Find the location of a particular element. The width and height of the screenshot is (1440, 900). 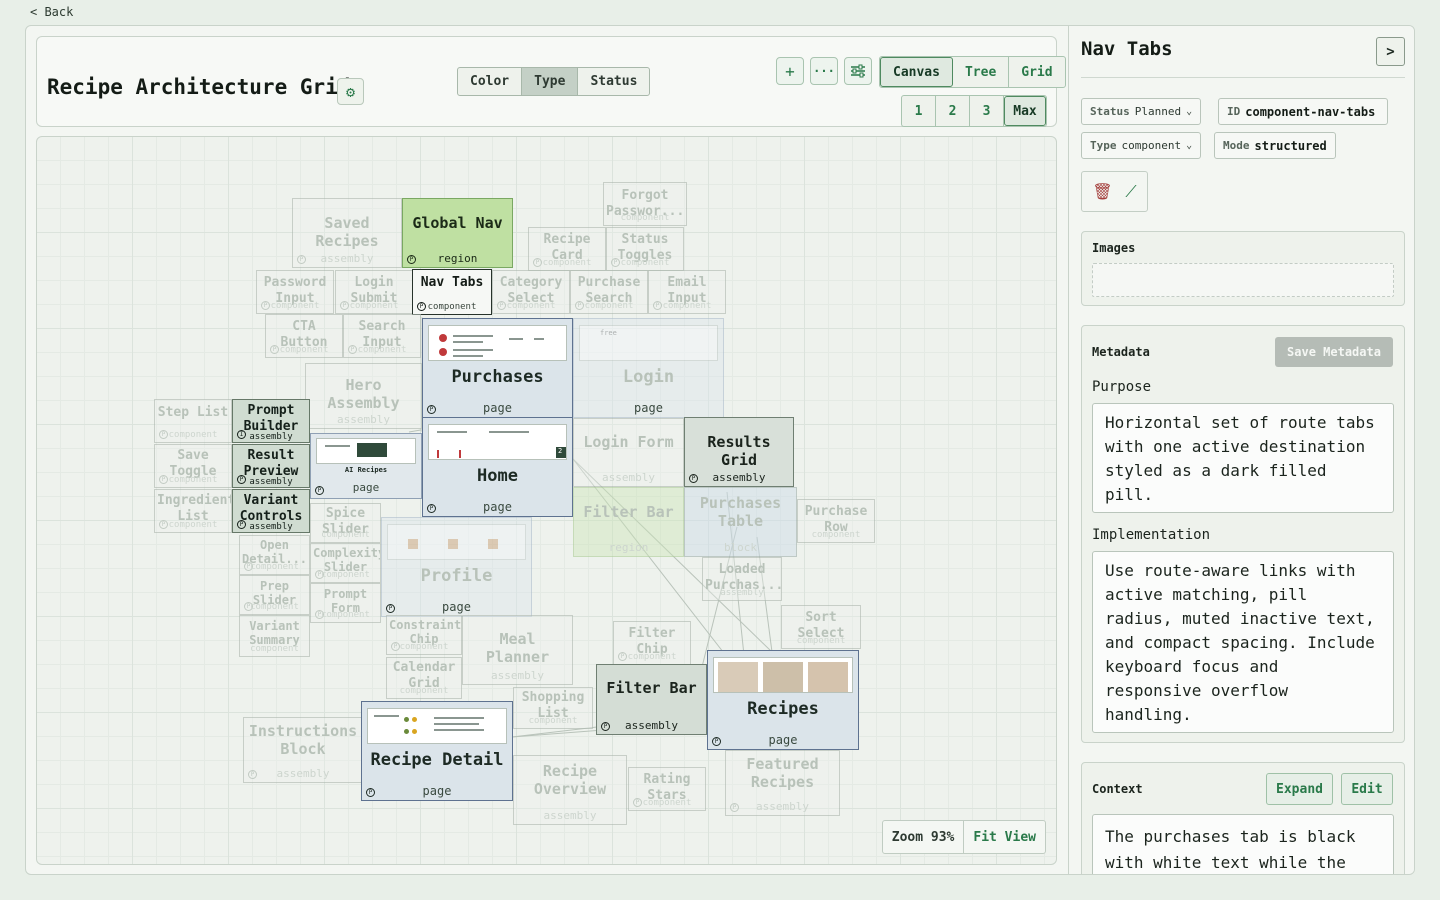

ai-recipes-thumbnail is located at coordinates (366, 451).